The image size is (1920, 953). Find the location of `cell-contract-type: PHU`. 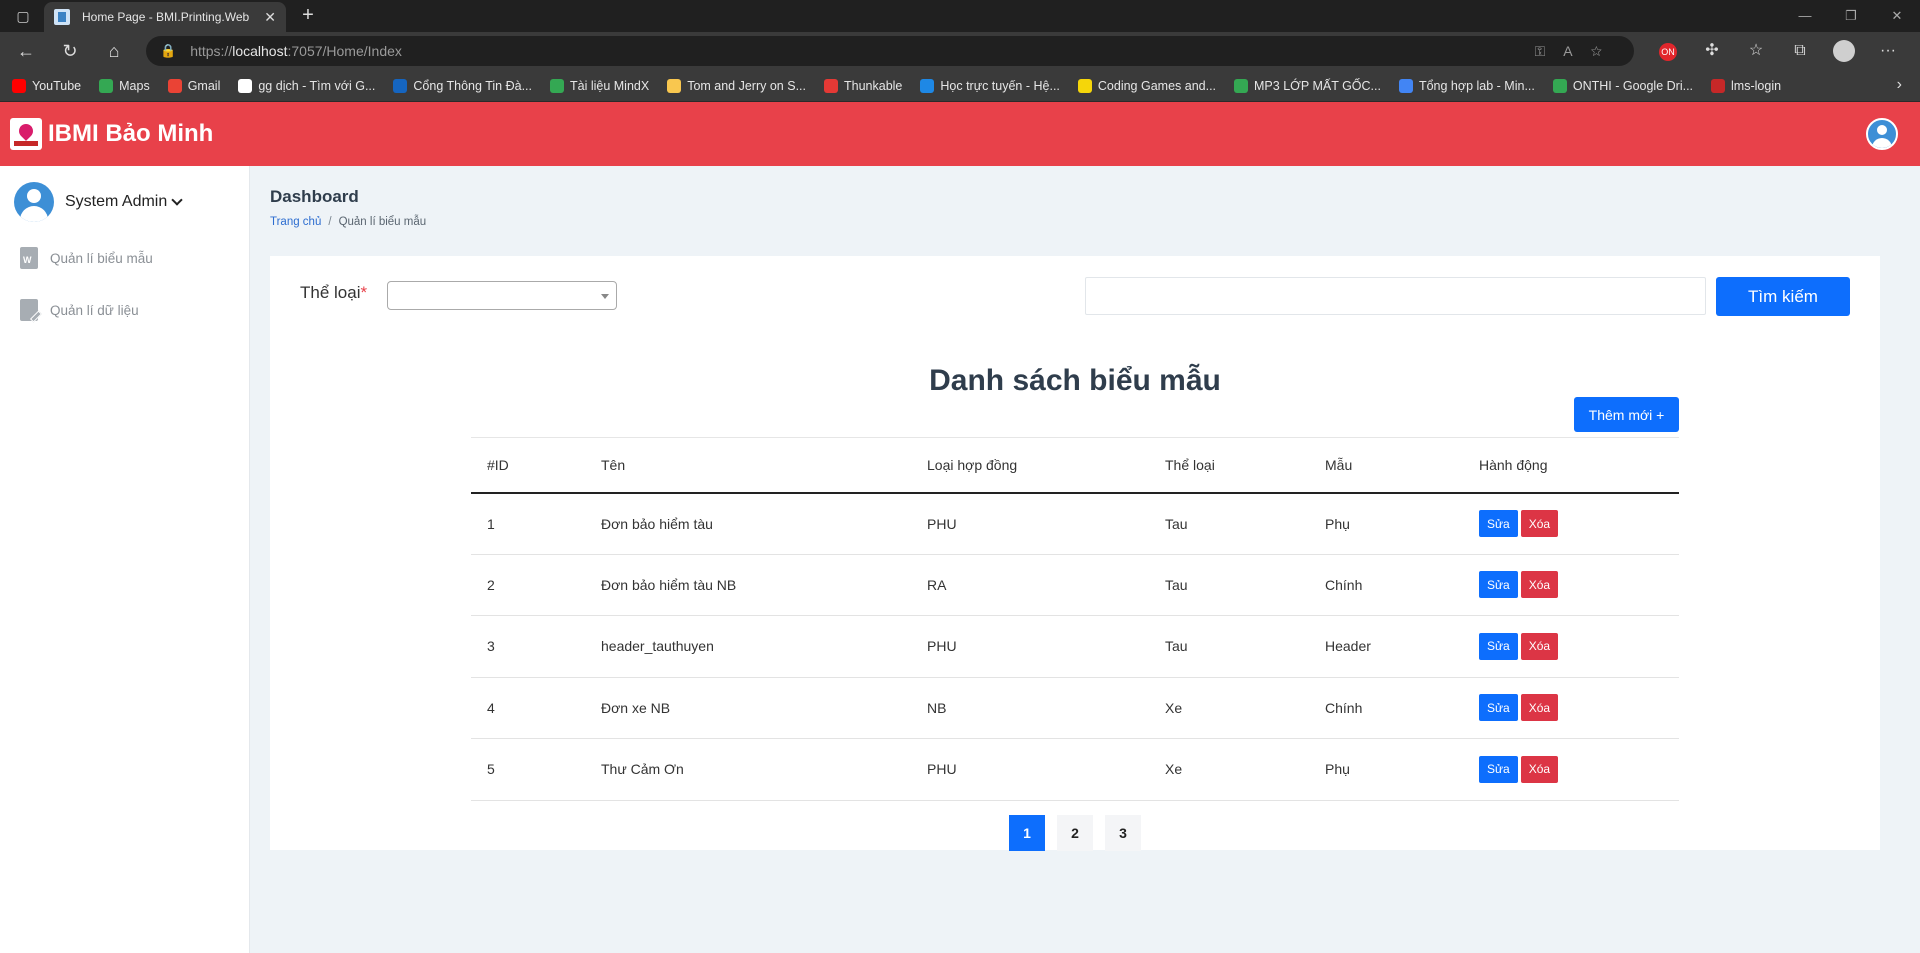

cell-contract-type: PHU is located at coordinates (1030, 769).